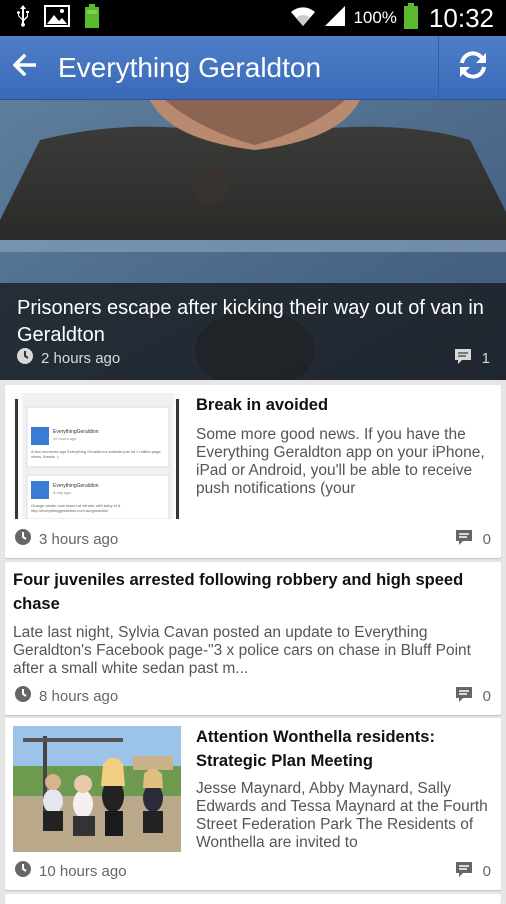 The height and width of the screenshot is (904, 506). What do you see at coordinates (190, 67) in the screenshot?
I see `app-title: Everything Geraldton` at bounding box center [190, 67].